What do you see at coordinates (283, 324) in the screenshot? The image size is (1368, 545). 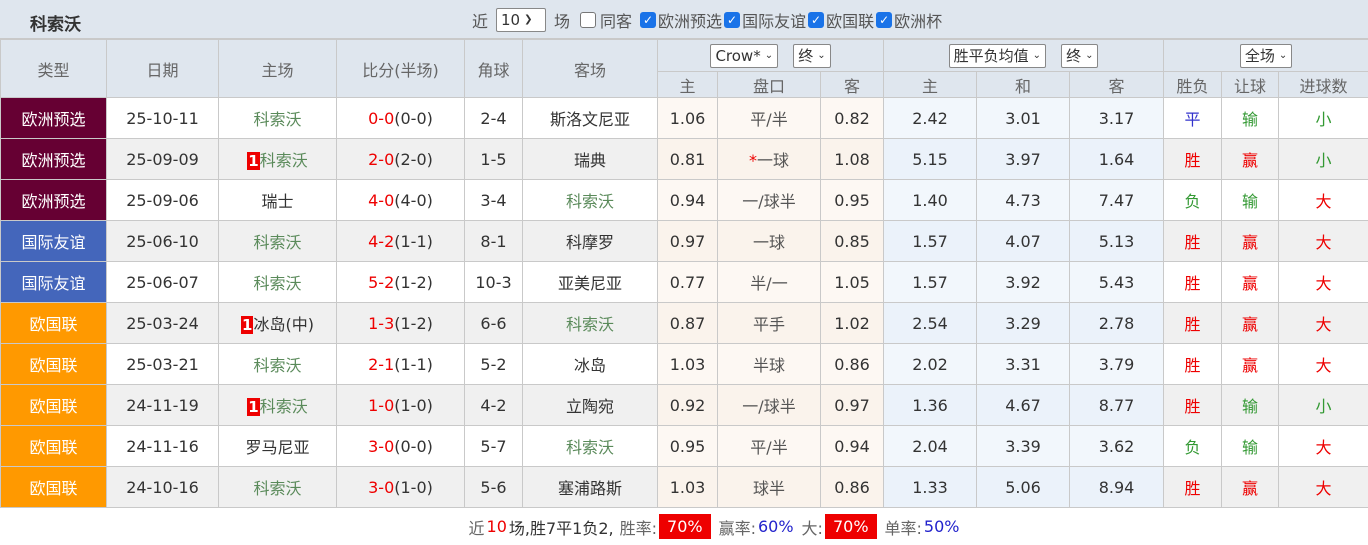 I see `home-team-name: 冰岛(中)` at bounding box center [283, 324].